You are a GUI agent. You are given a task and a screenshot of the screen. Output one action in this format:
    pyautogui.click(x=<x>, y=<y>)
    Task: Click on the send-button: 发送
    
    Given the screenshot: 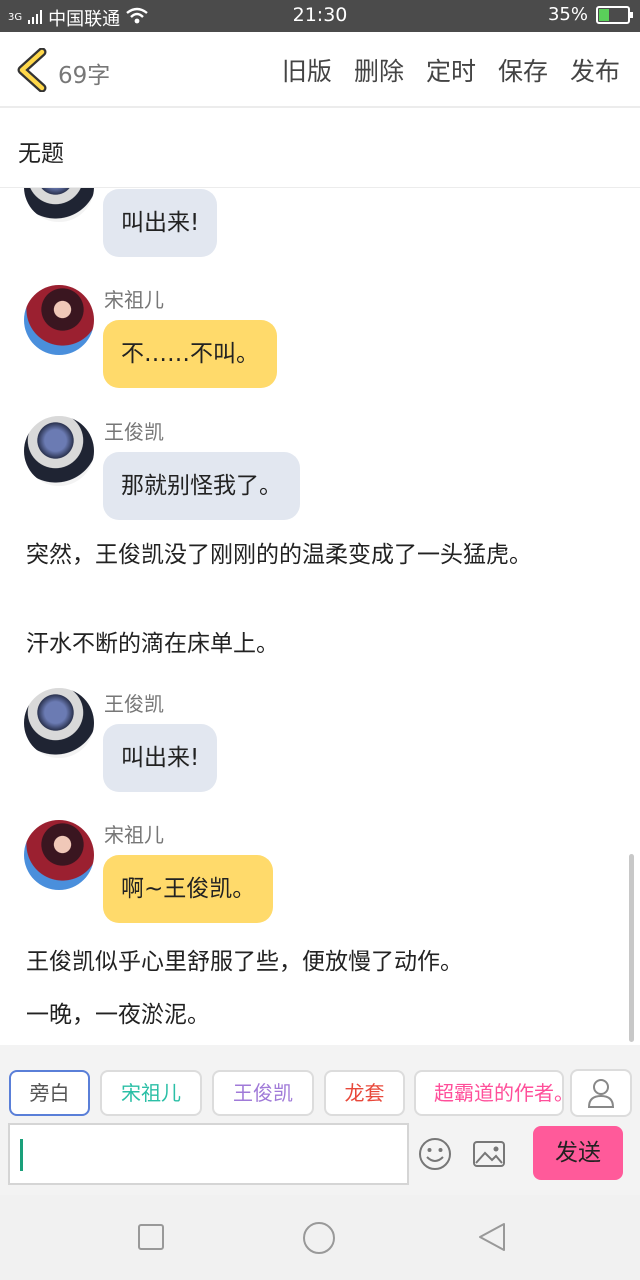 What is the action you would take?
    pyautogui.click(x=578, y=1153)
    